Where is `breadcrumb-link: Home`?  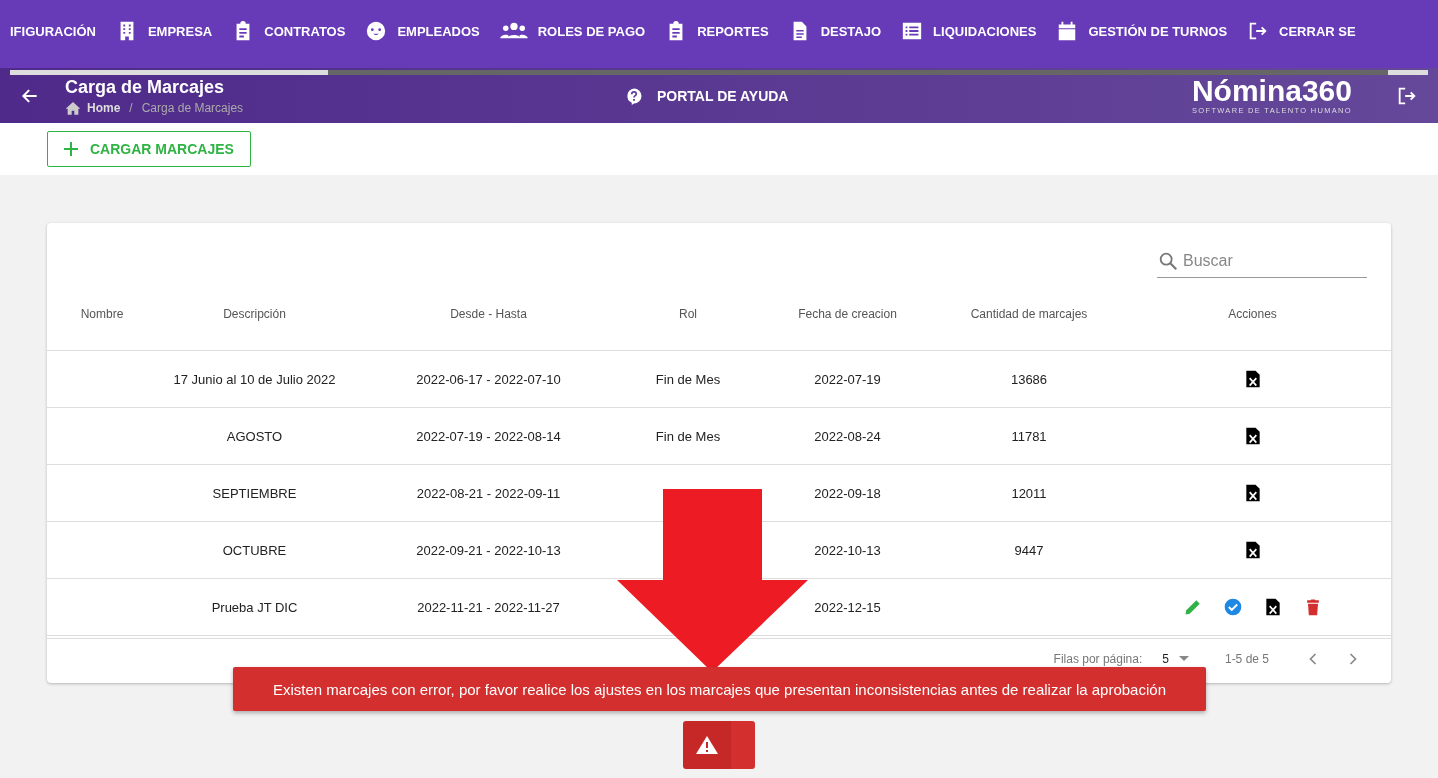 breadcrumb-link: Home is located at coordinates (104, 107).